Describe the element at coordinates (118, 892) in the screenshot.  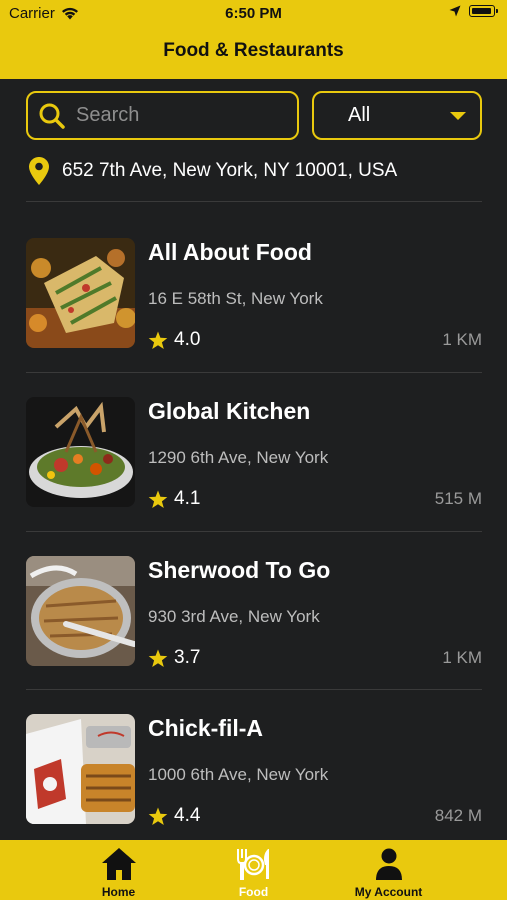
I see `tab-label: Home` at that location.